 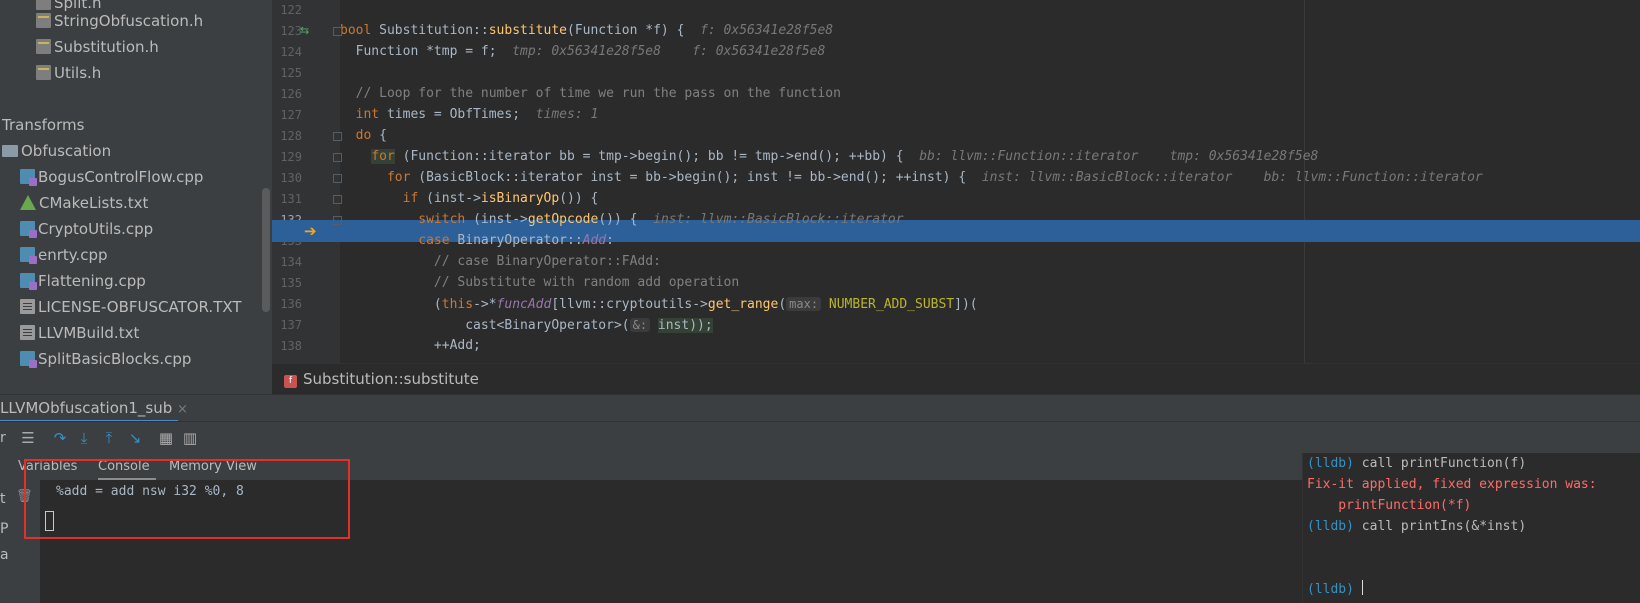 What do you see at coordinates (640, 325) in the screenshot?
I see `param-hint: &:` at bounding box center [640, 325].